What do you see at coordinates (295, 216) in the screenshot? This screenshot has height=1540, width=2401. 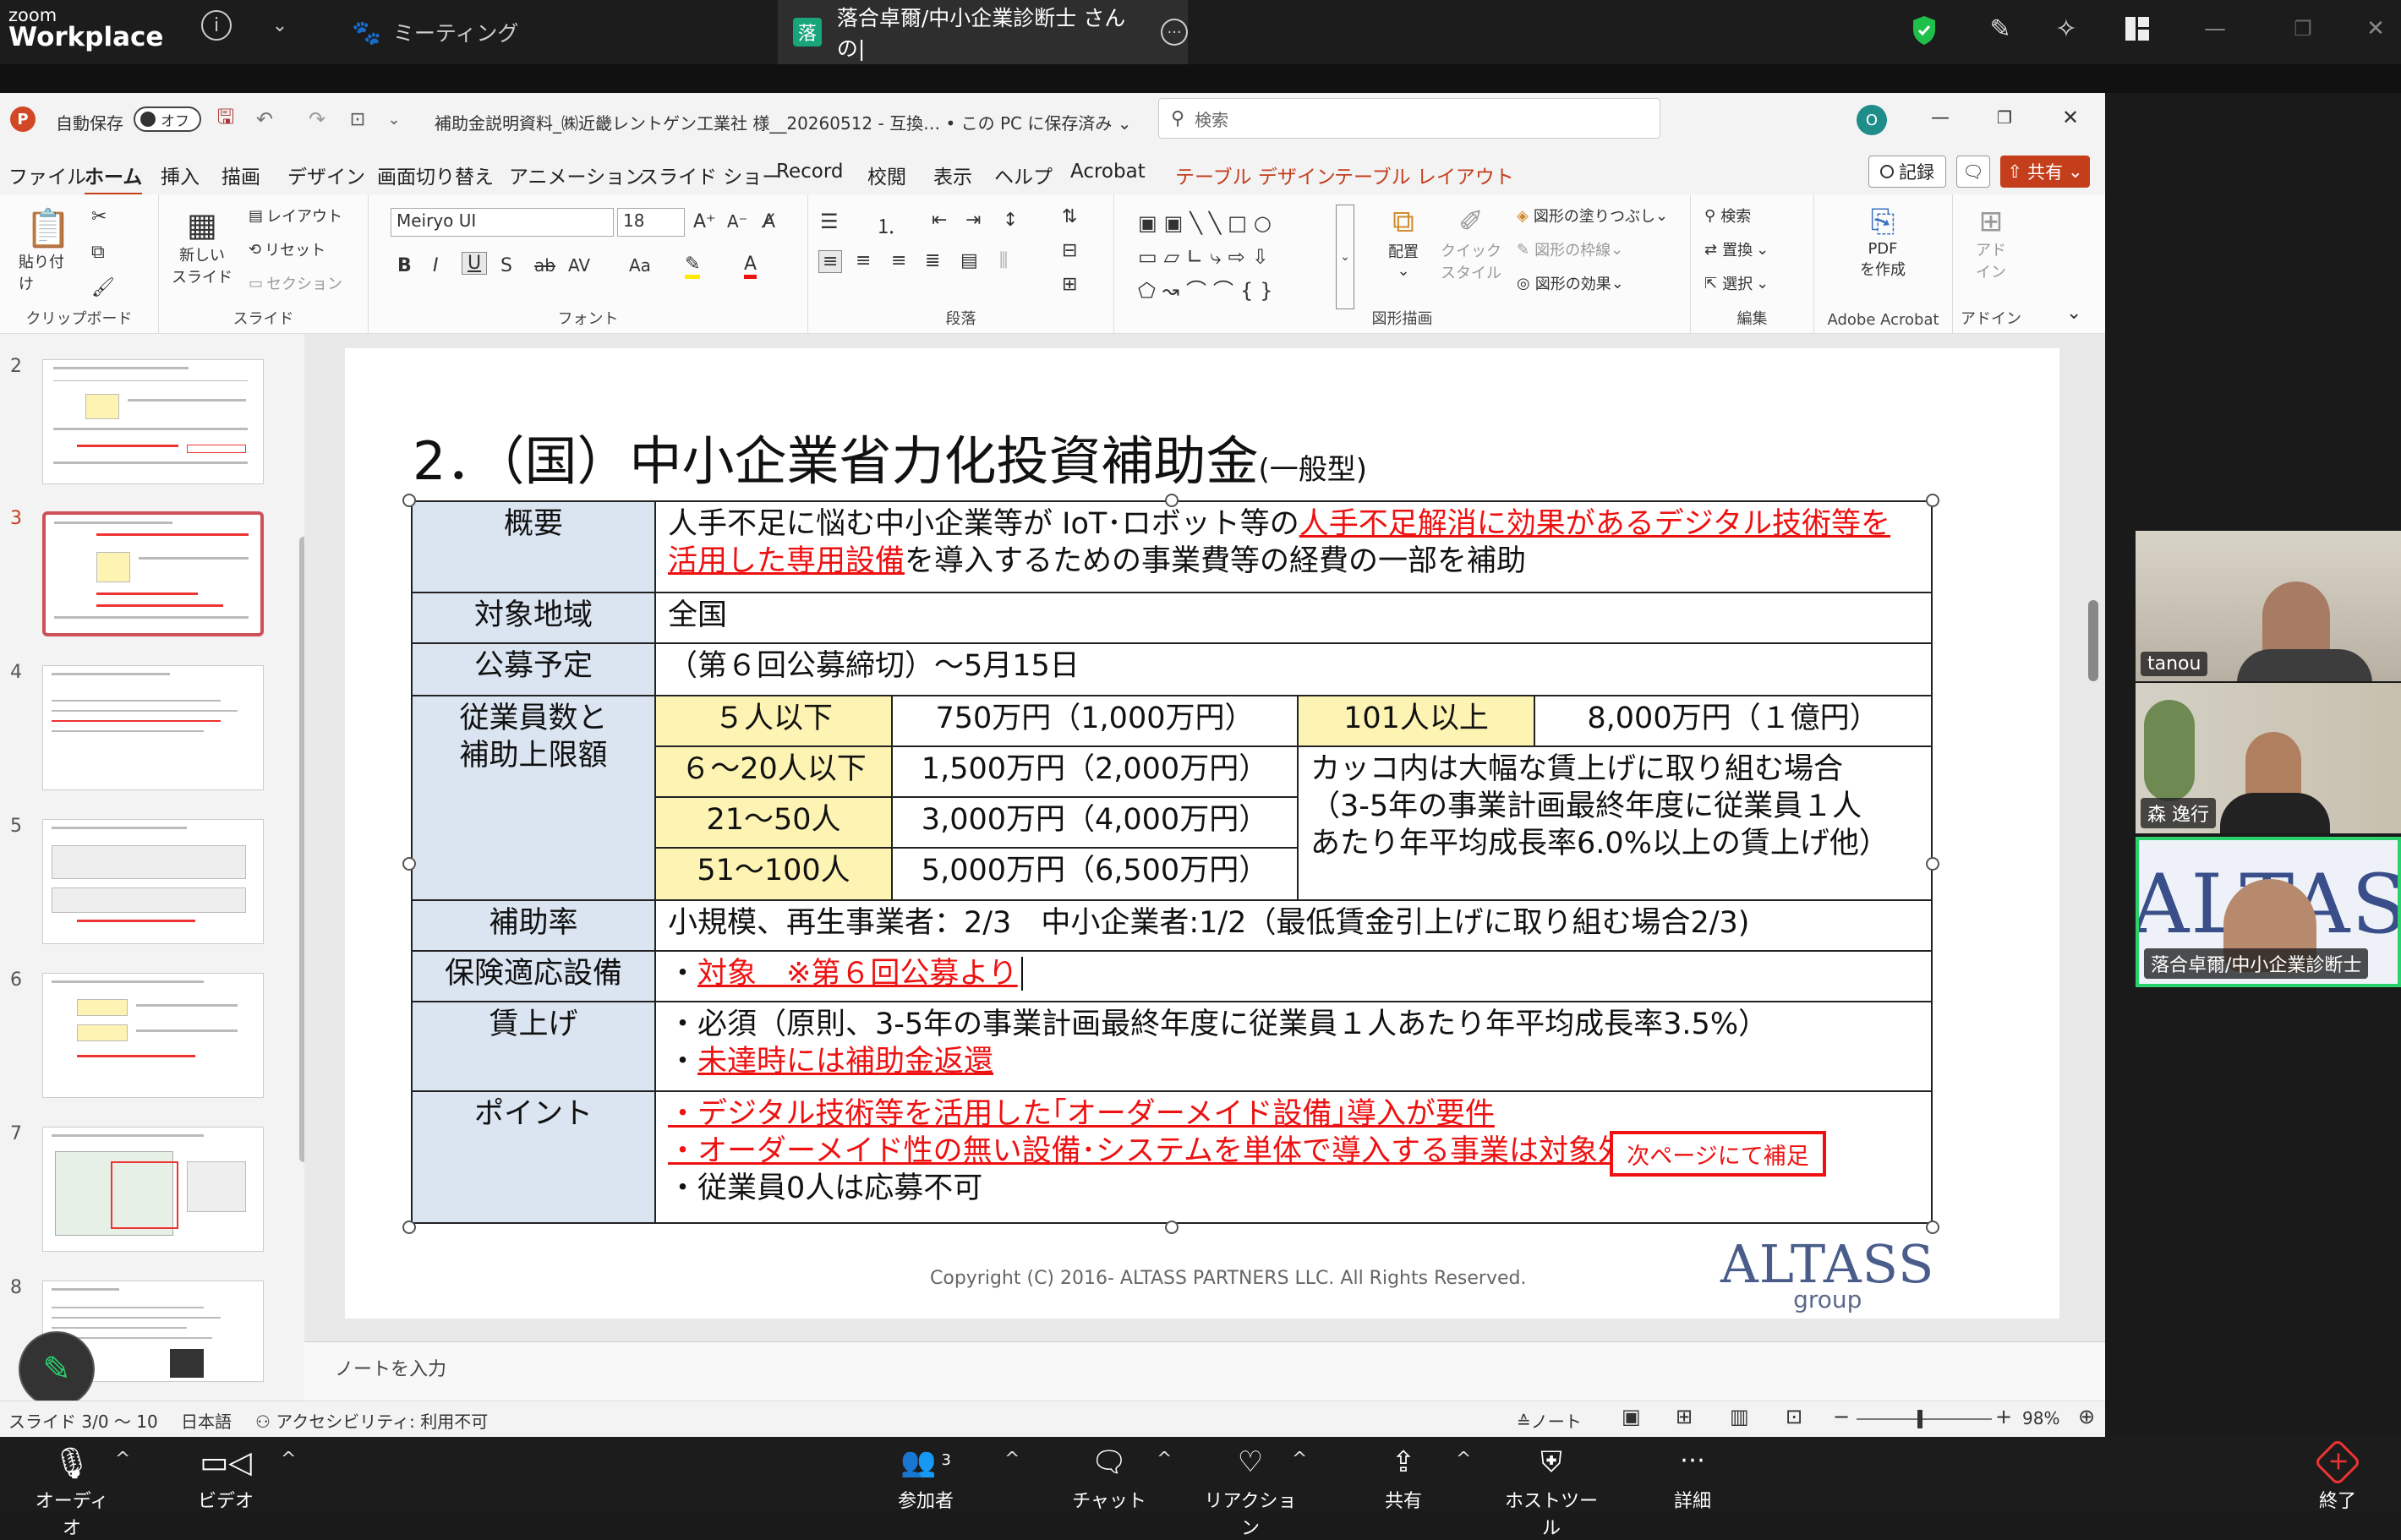 I see `layout-button: ▤ レイアウト` at bounding box center [295, 216].